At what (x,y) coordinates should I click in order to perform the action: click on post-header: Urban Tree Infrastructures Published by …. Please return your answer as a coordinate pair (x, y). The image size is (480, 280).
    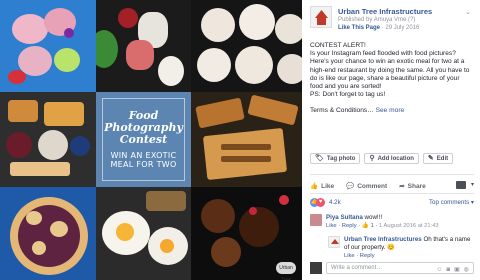
    Looking at the image, I should click on (393, 21).